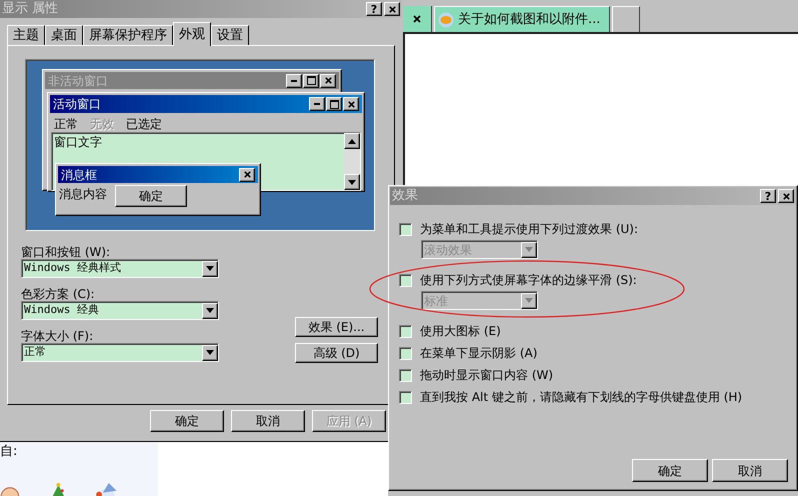 The image size is (798, 496). What do you see at coordinates (528, 280) in the screenshot?
I see `option-label: 使用下列方式使屏幕字体的边缘平滑 (S):` at bounding box center [528, 280].